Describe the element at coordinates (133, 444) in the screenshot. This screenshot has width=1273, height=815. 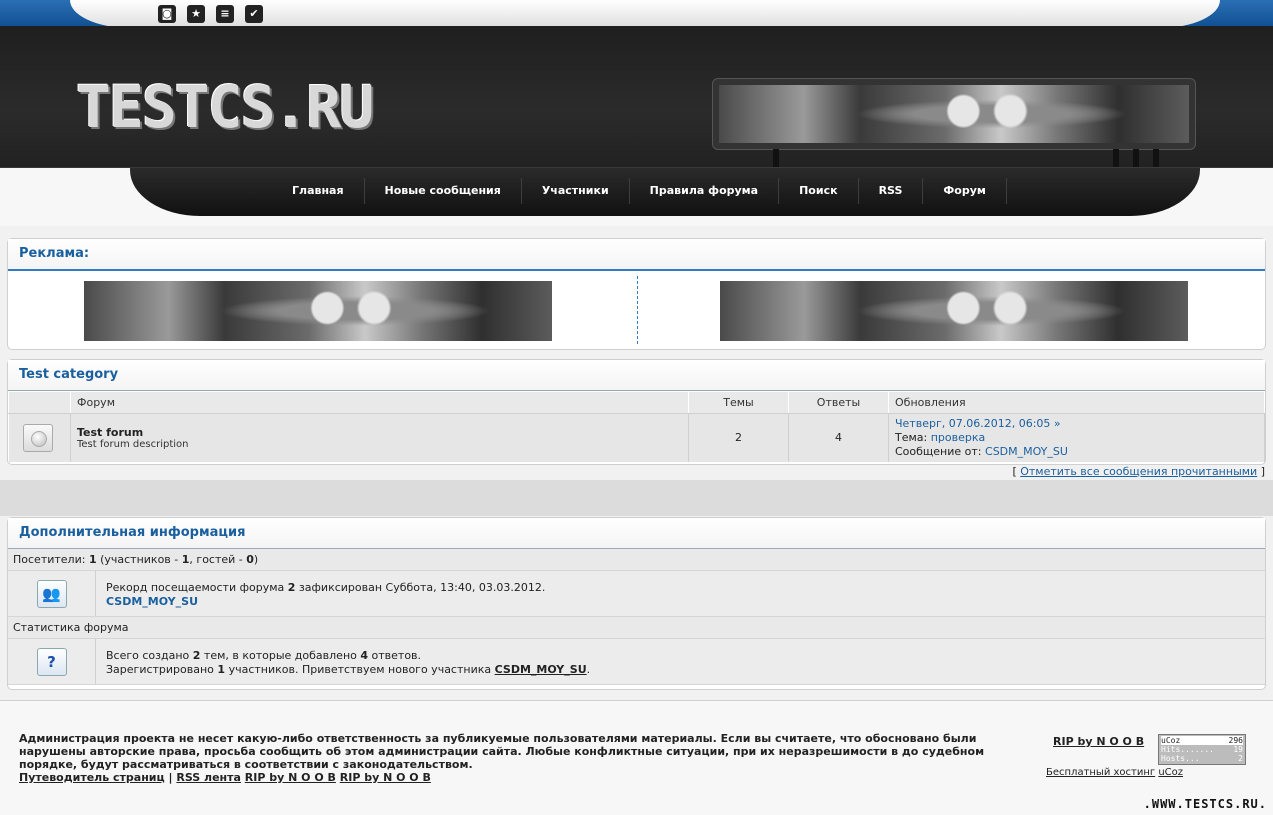
I see `forum-description: Test forum description` at that location.